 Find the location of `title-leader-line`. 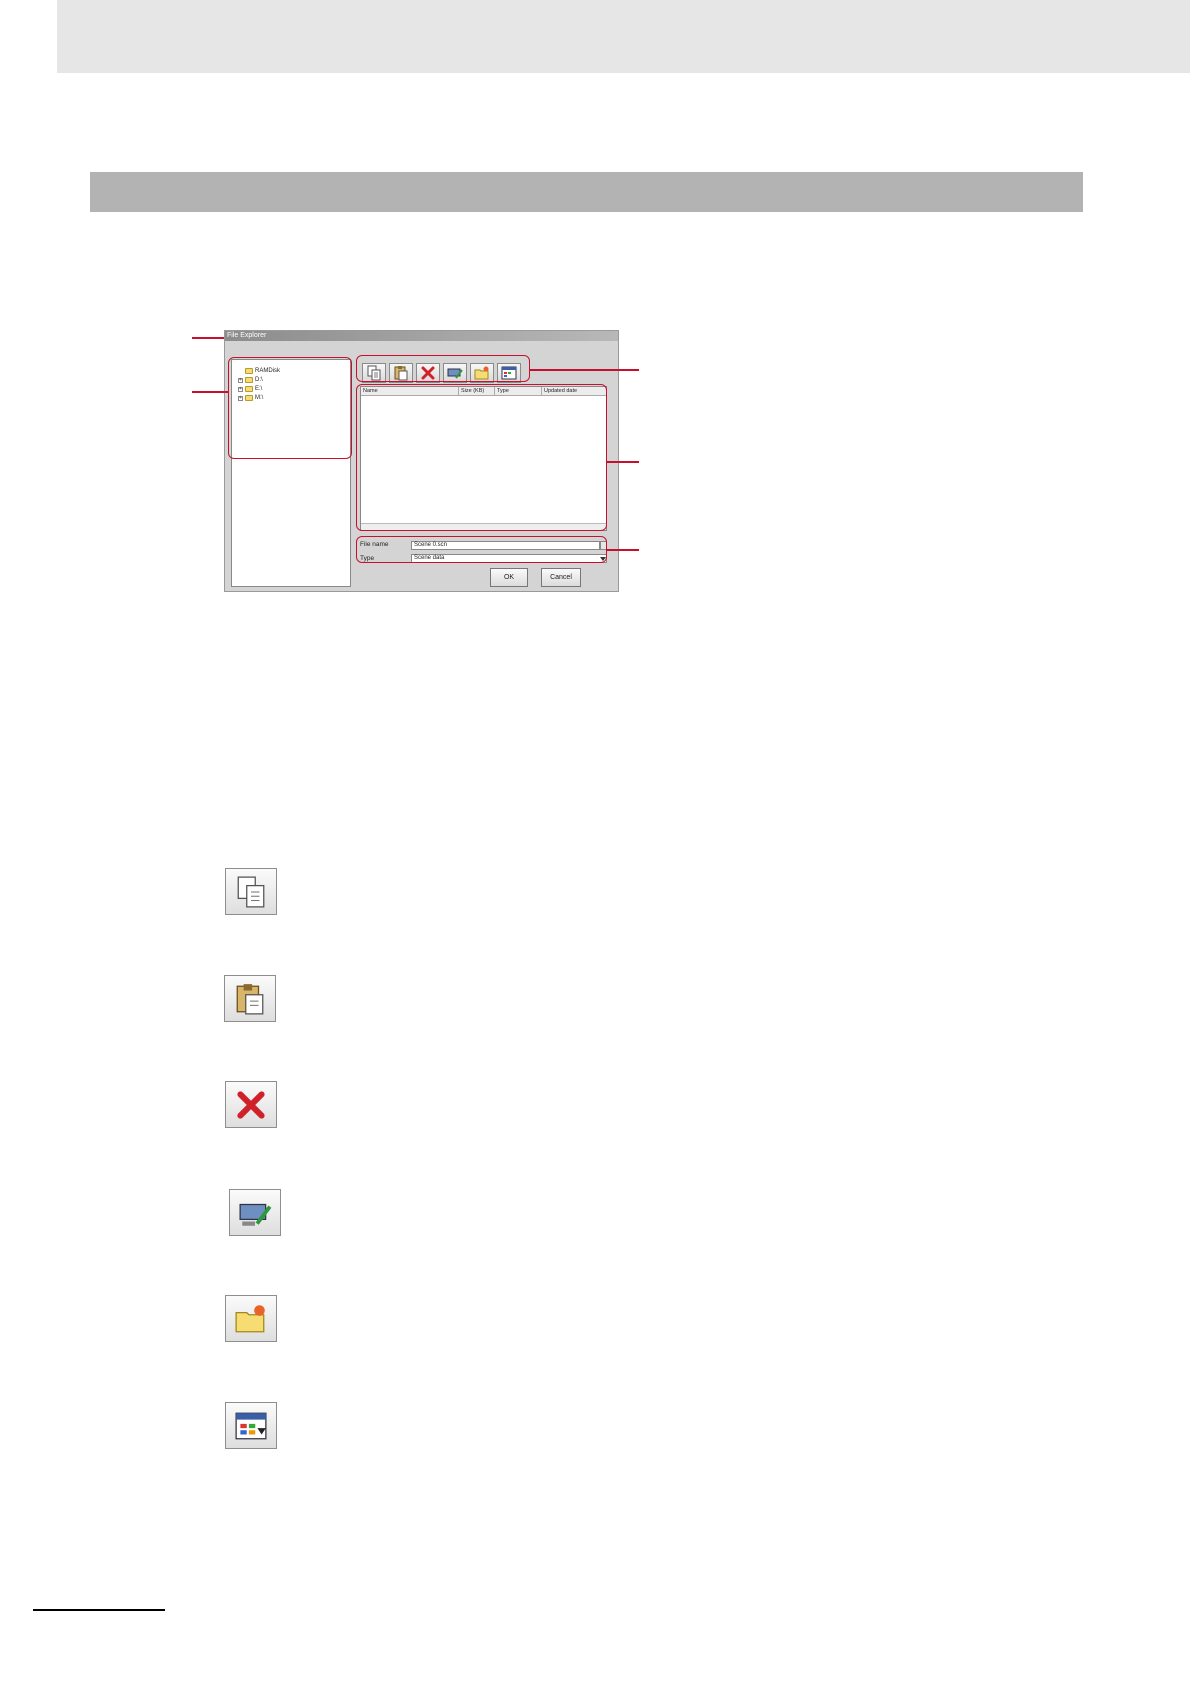

title-leader-line is located at coordinates (208, 338).